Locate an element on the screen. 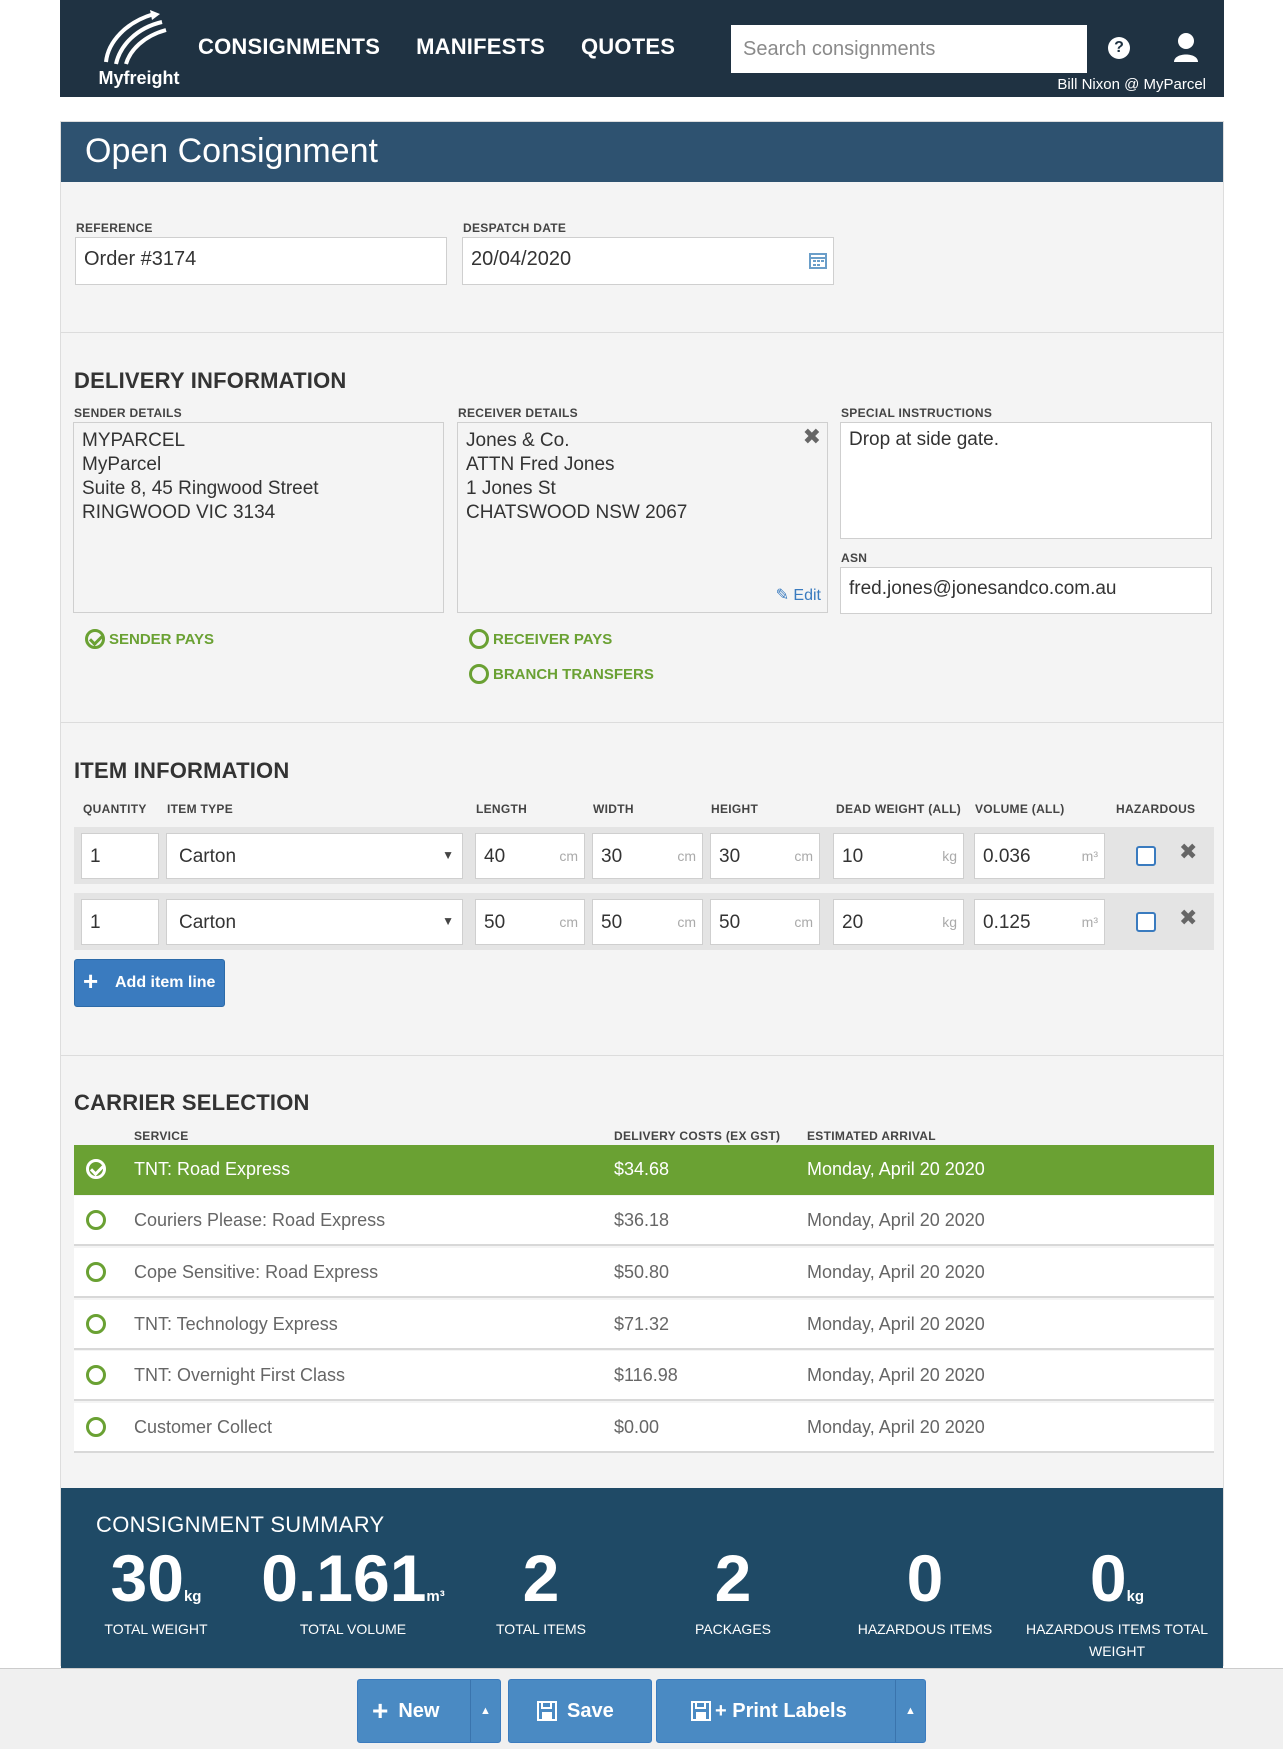 The width and height of the screenshot is (1283, 1749). despatch-date-field: 20/04/2020 is located at coordinates (648, 261).